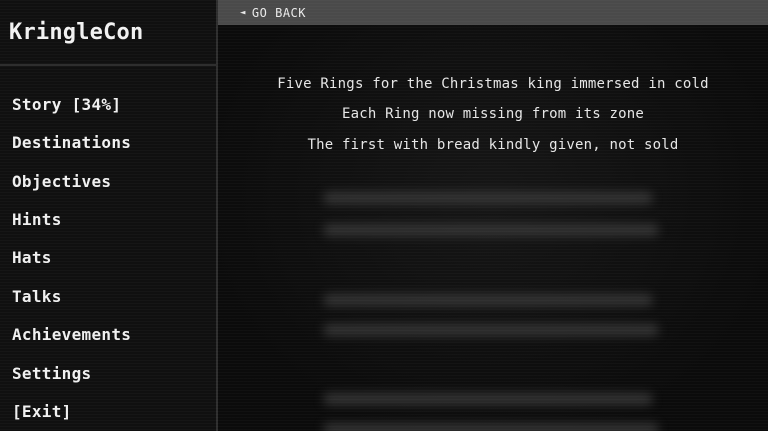 This screenshot has height=431, width=768. What do you see at coordinates (32, 257) in the screenshot?
I see `sidebar-item-hats: Hats` at bounding box center [32, 257].